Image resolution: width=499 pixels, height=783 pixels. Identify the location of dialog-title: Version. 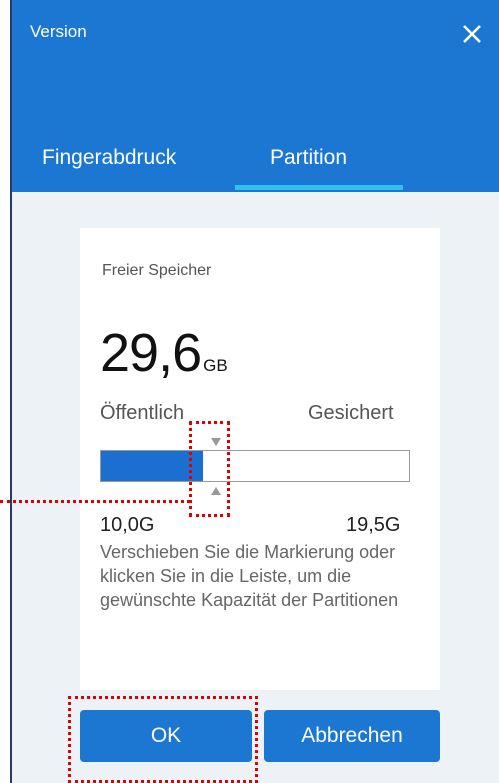
(58, 31).